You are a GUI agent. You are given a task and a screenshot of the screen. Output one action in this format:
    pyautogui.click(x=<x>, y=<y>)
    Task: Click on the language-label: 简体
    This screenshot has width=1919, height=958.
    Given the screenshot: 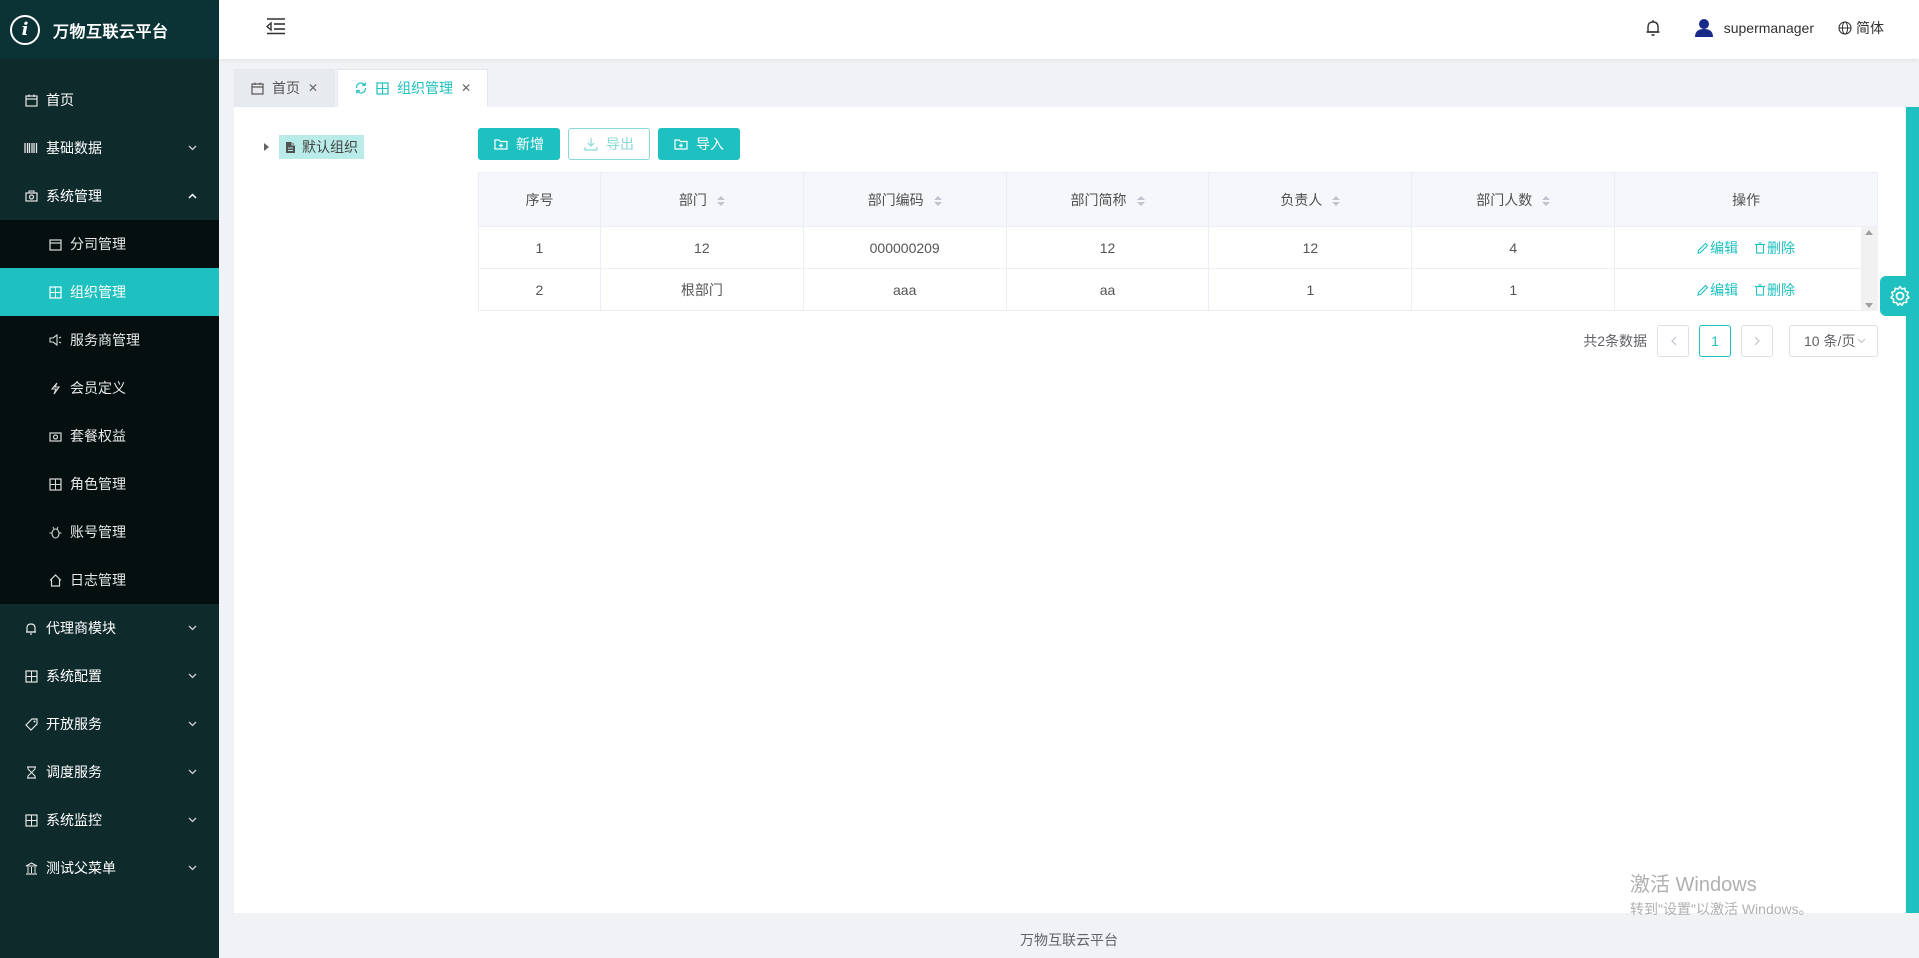 What is the action you would take?
    pyautogui.click(x=1870, y=27)
    